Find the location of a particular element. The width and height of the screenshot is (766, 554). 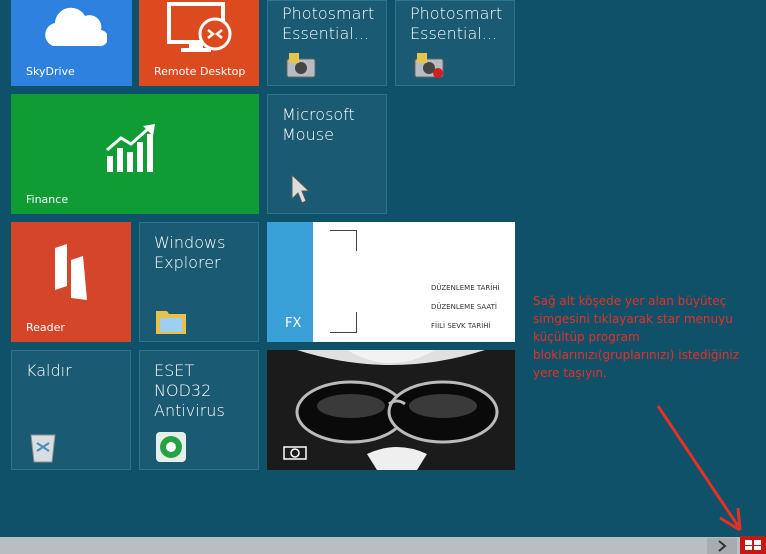

tile-finance: Finance is located at coordinates (135, 154).